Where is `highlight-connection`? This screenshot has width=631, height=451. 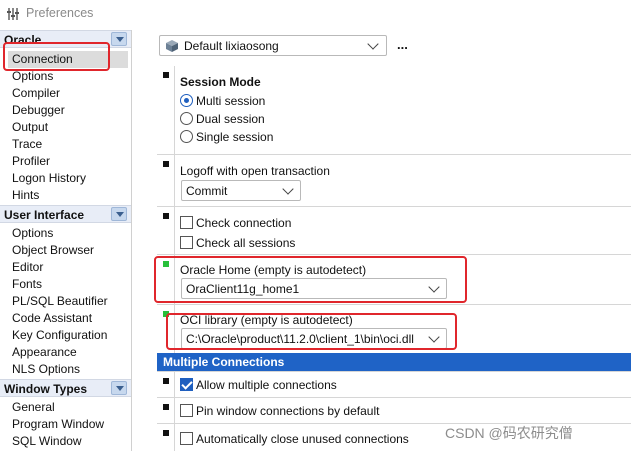 highlight-connection is located at coordinates (56, 56).